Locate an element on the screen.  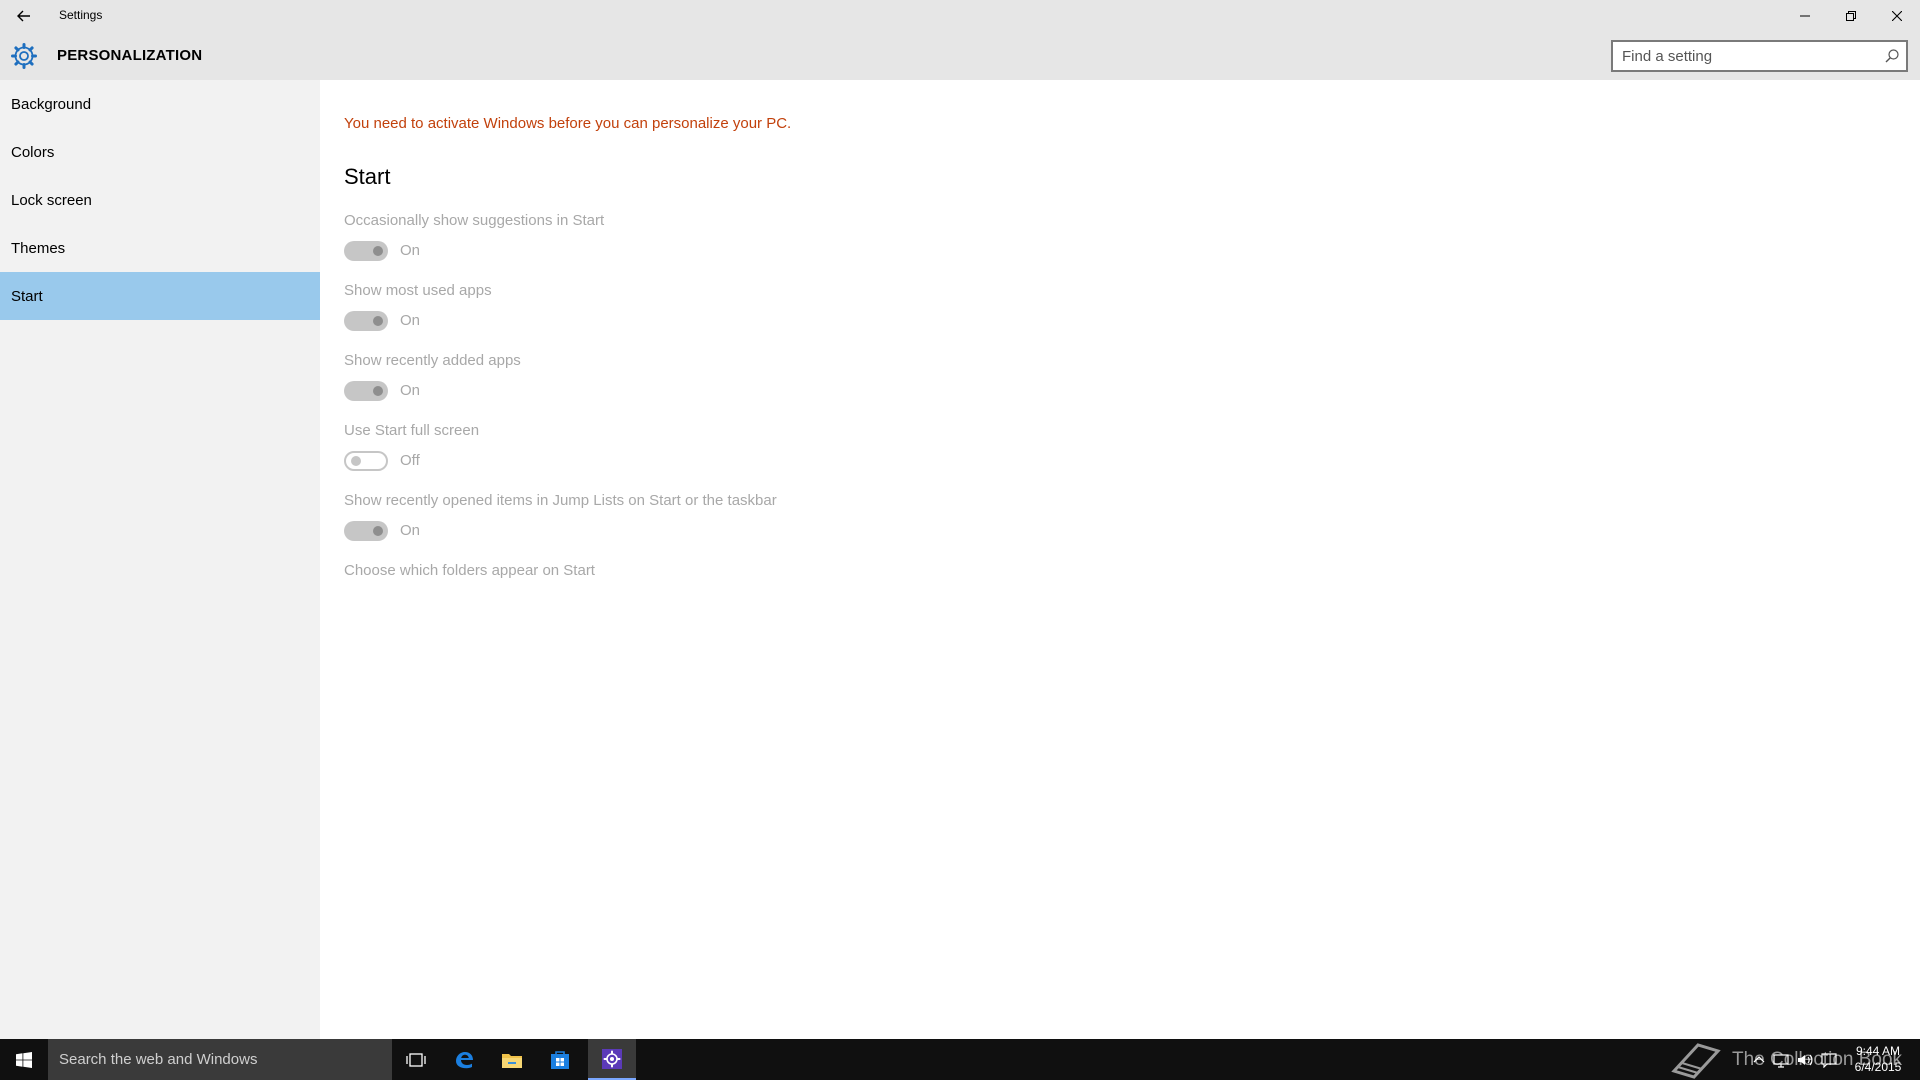
gear-icon is located at coordinates (24, 56).